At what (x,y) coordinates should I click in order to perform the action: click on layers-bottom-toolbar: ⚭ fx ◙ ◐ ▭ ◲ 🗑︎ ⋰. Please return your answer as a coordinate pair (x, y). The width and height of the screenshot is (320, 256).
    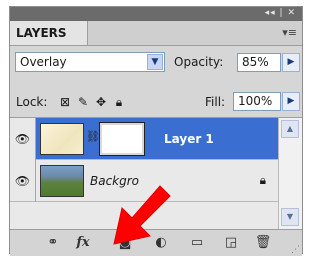
    Looking at the image, I should click on (156, 242).